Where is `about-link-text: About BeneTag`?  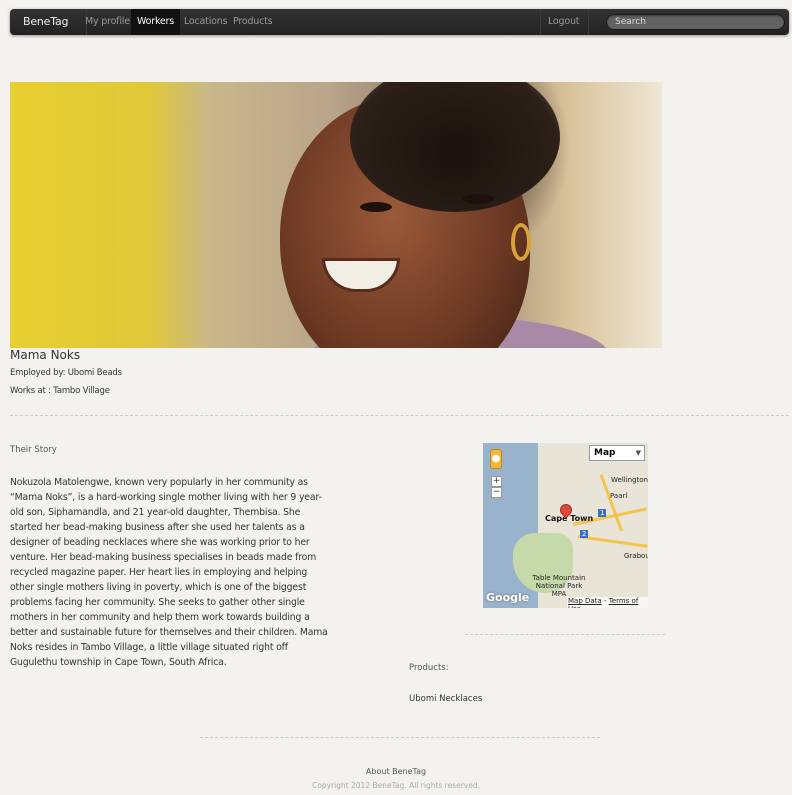 about-link-text: About BeneTag is located at coordinates (396, 771).